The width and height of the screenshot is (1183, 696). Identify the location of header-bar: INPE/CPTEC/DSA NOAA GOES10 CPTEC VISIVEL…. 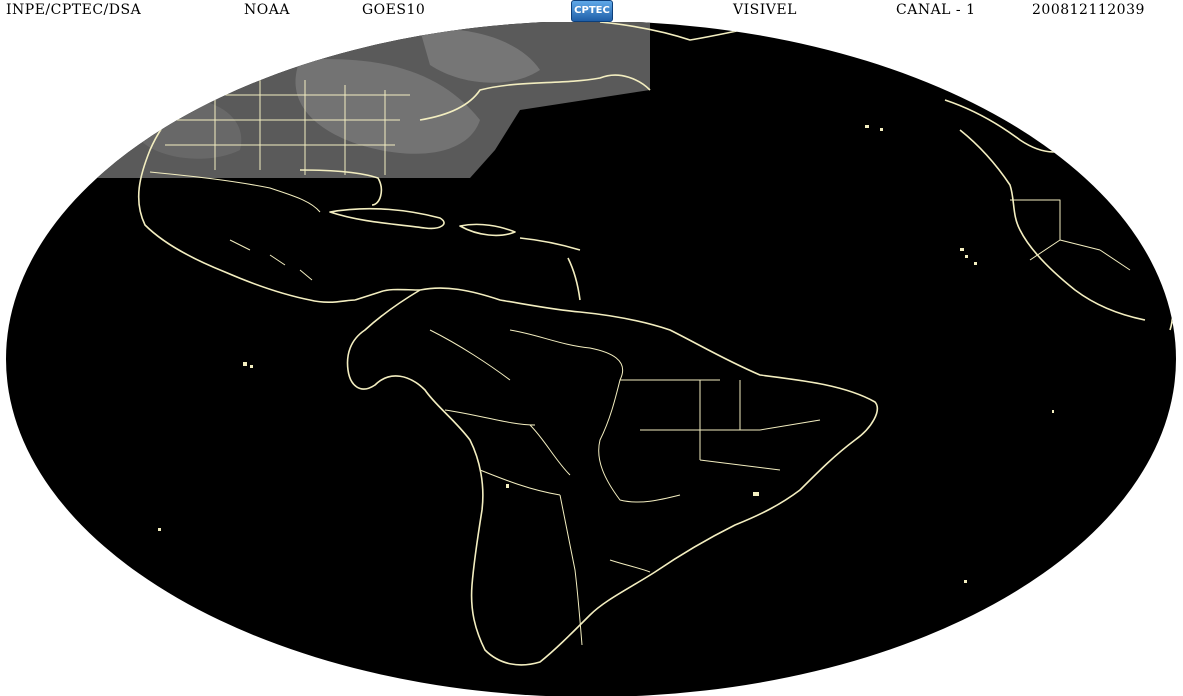
(591, 11).